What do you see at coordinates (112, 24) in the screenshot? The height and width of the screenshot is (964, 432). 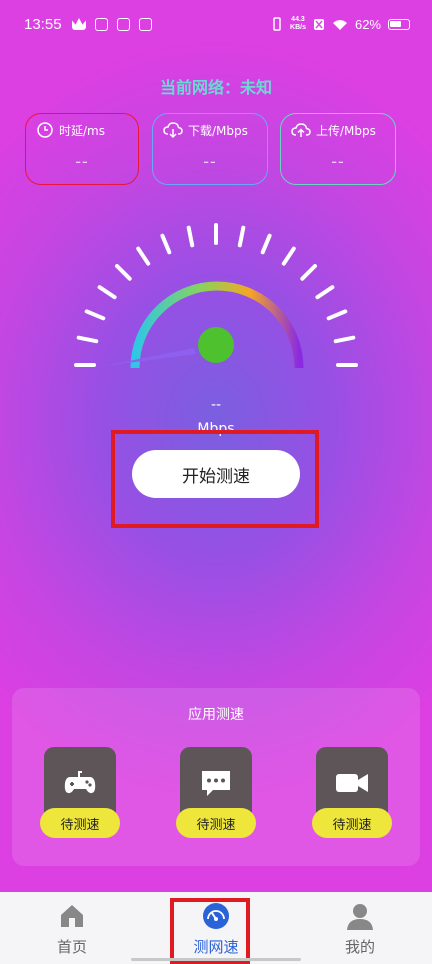 I see `notification-icons` at bounding box center [112, 24].